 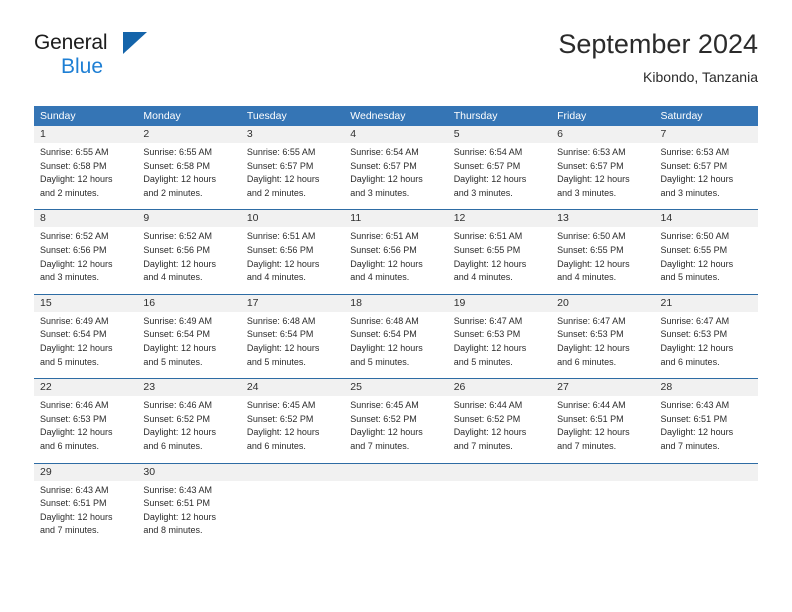 I want to click on day-number: 30, so click(x=189, y=472).